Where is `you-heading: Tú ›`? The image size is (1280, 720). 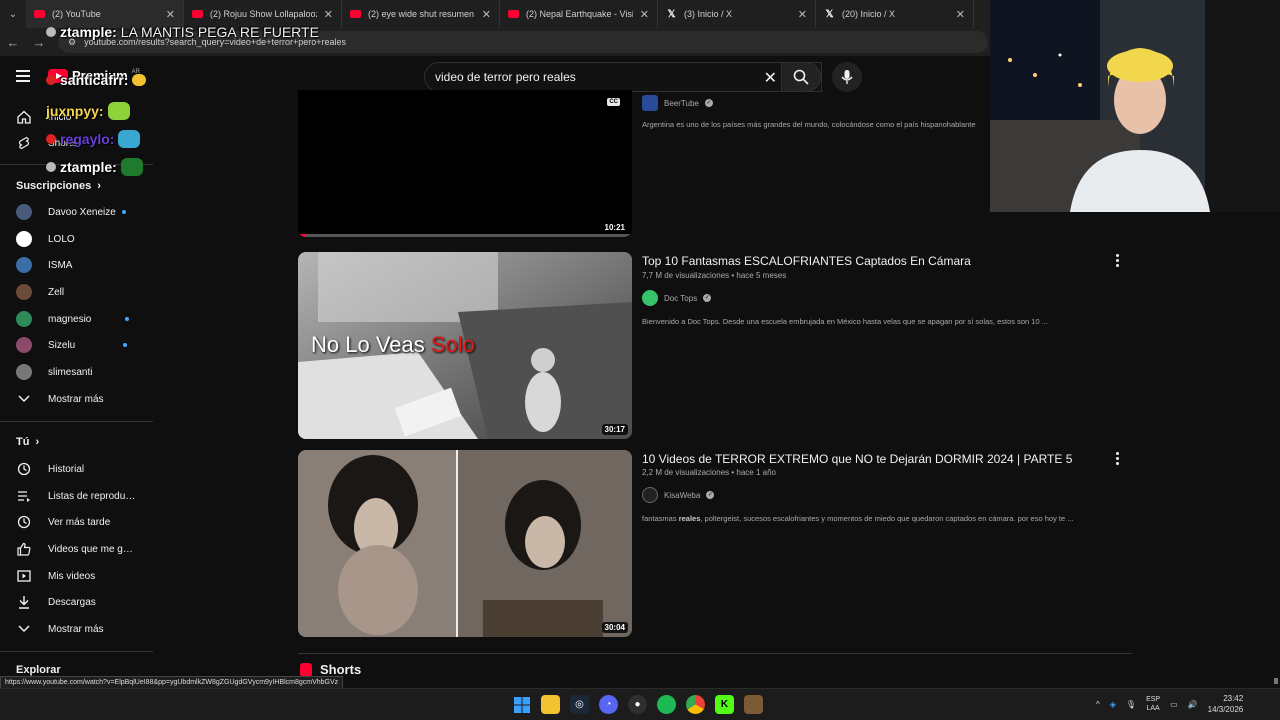 you-heading: Tú › is located at coordinates (27, 442).